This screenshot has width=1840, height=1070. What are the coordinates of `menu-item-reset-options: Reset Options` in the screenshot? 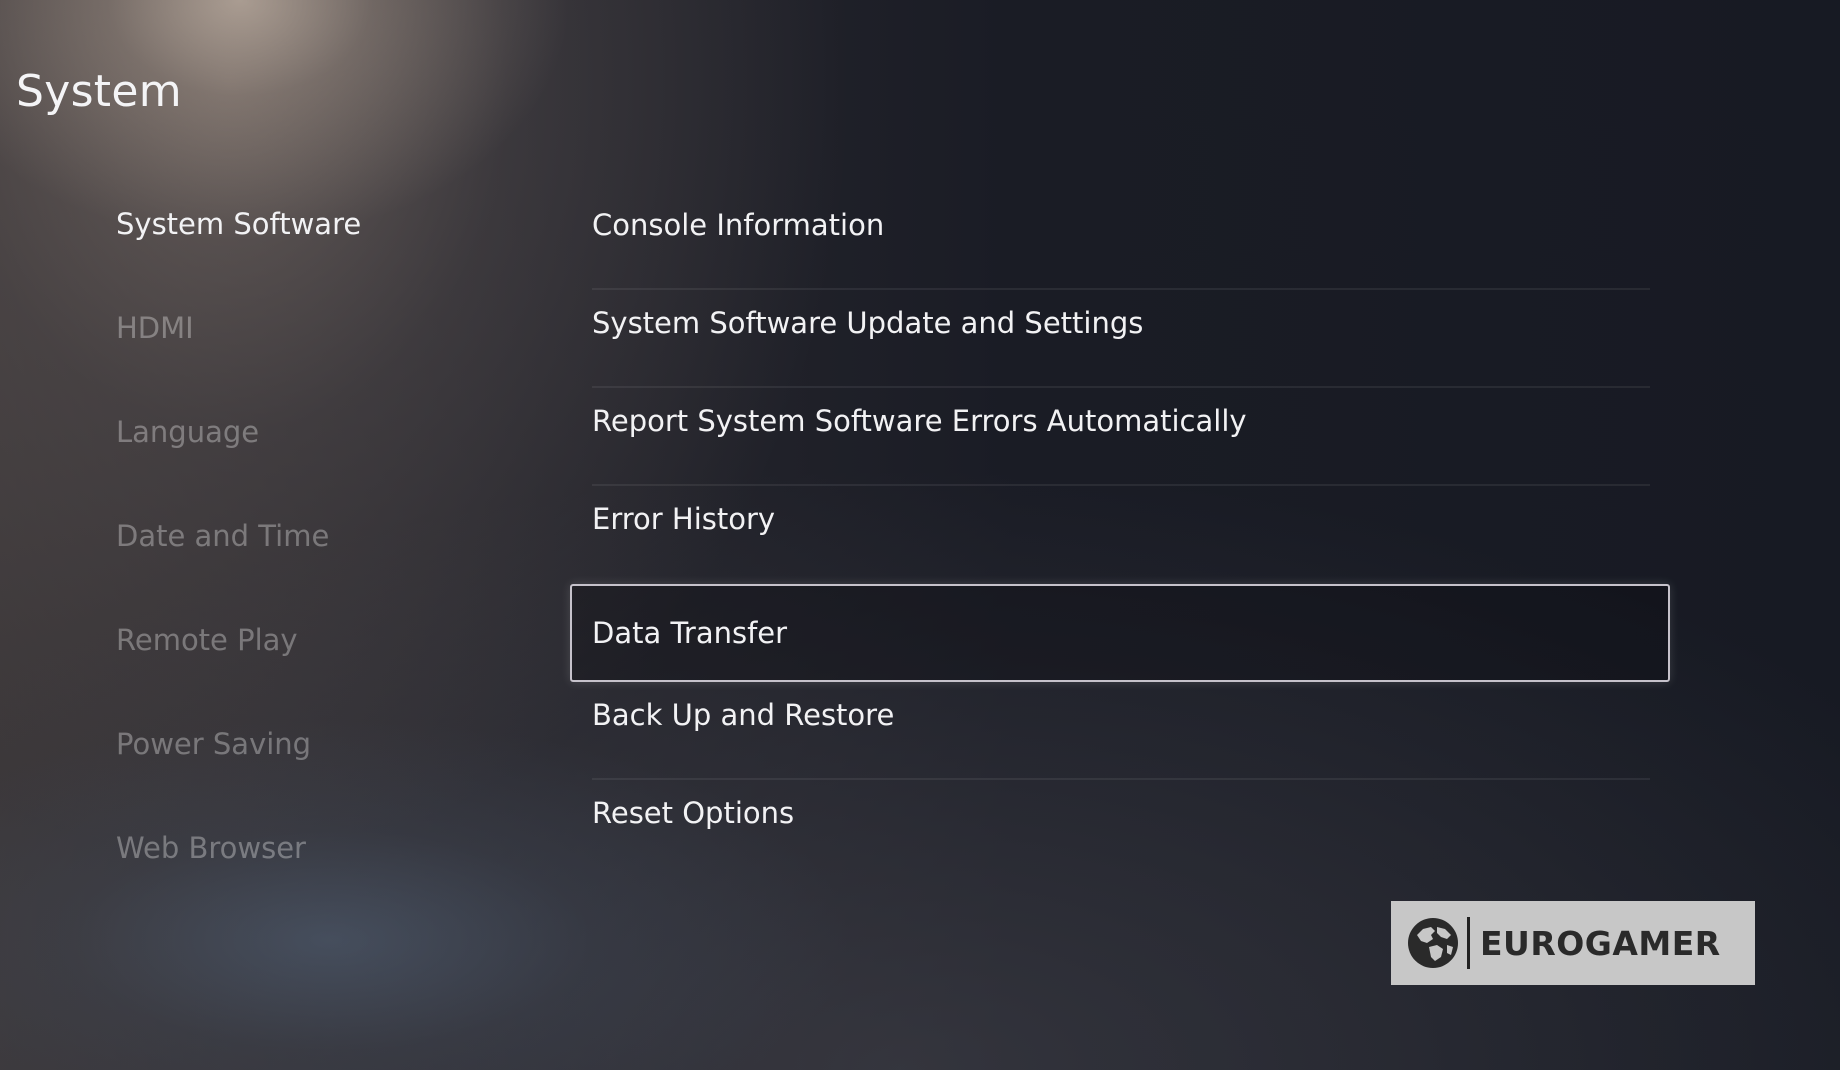 It's located at (1120, 829).